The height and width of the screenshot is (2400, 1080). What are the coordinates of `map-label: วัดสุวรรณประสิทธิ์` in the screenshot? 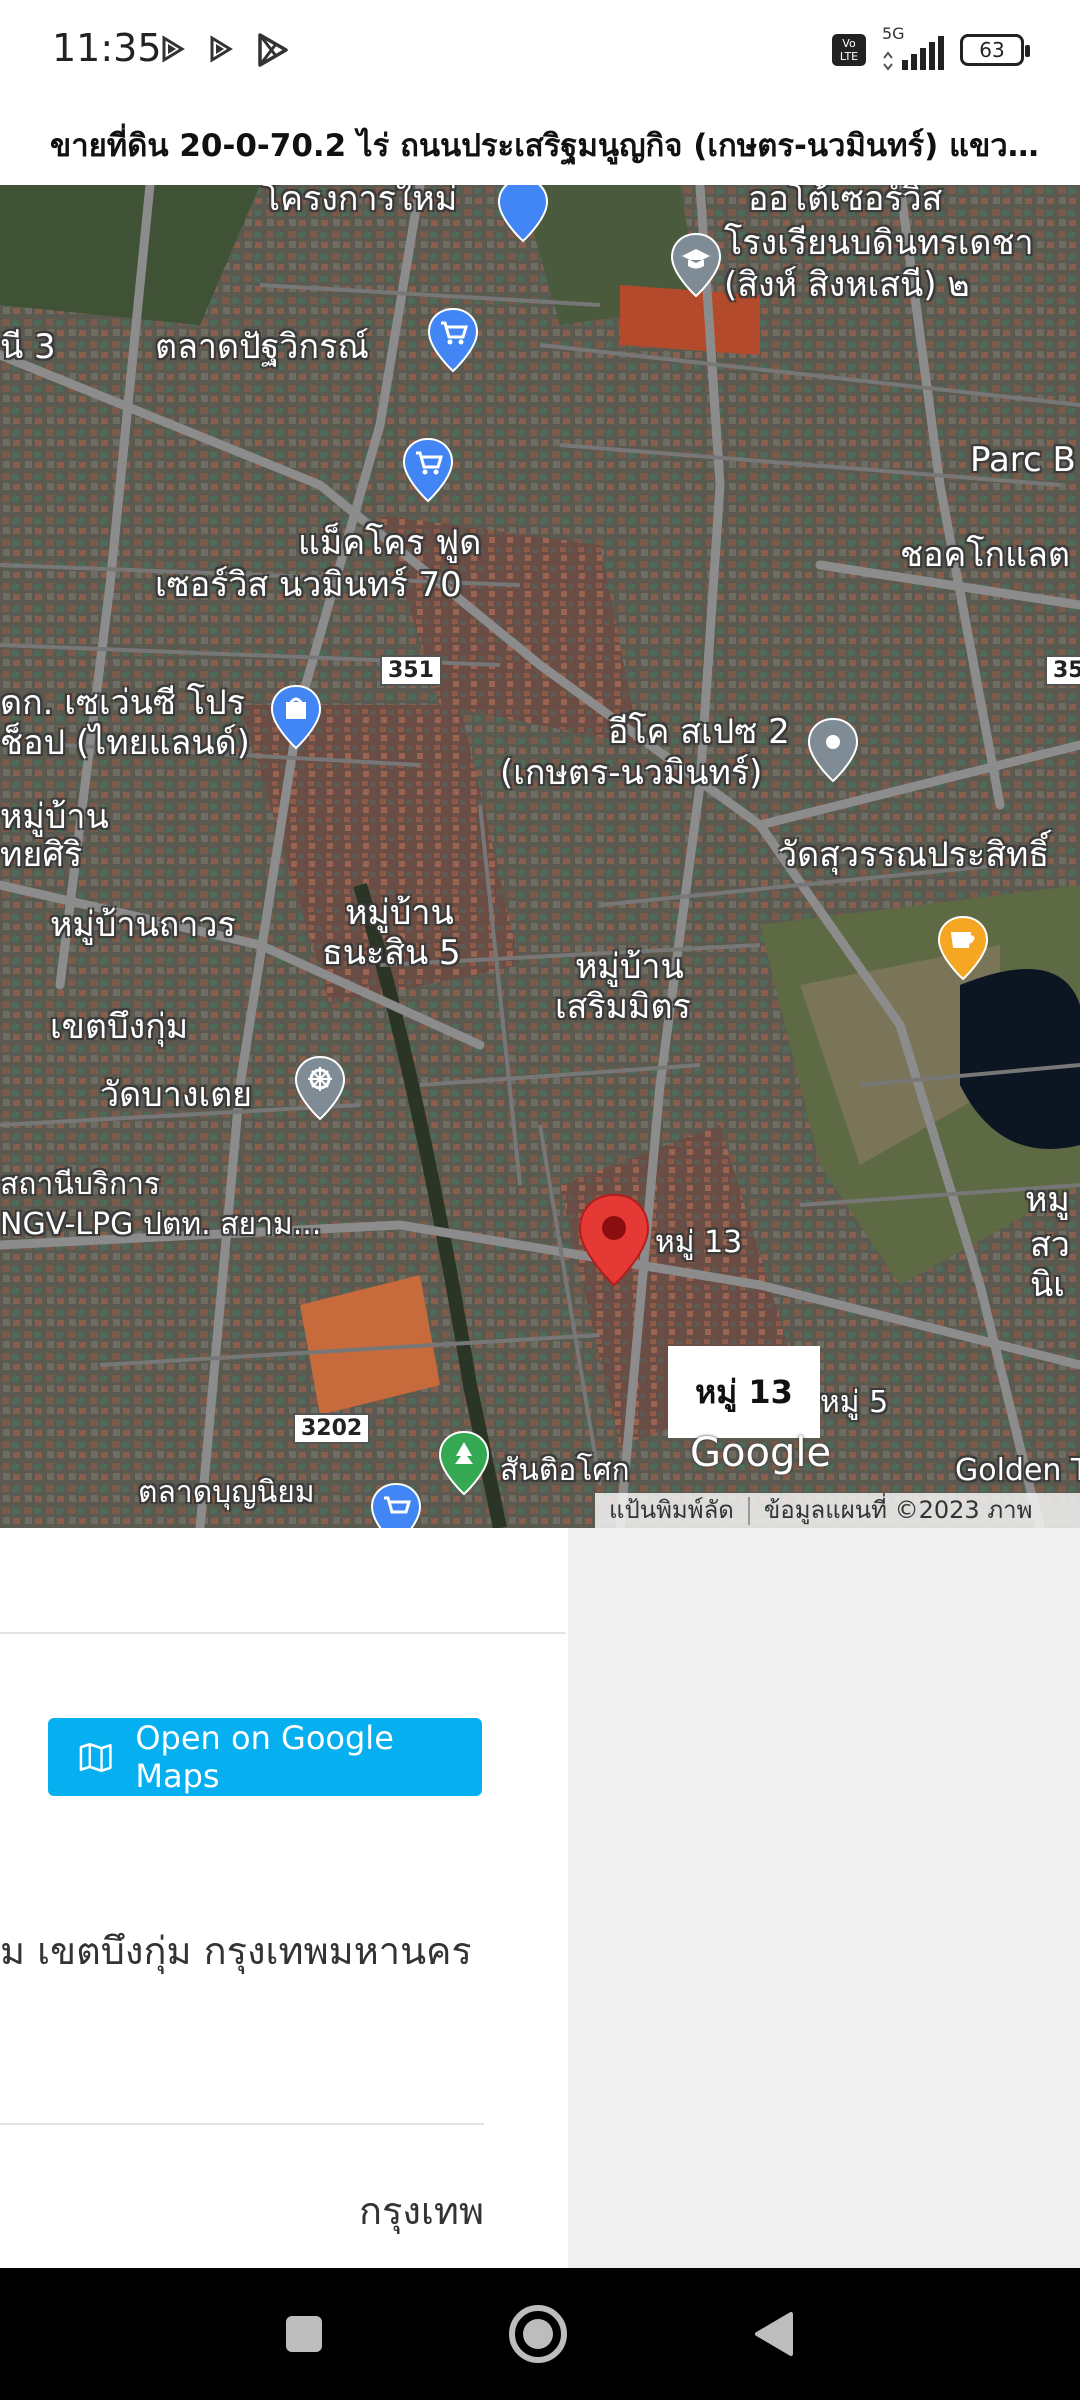 It's located at (914, 855).